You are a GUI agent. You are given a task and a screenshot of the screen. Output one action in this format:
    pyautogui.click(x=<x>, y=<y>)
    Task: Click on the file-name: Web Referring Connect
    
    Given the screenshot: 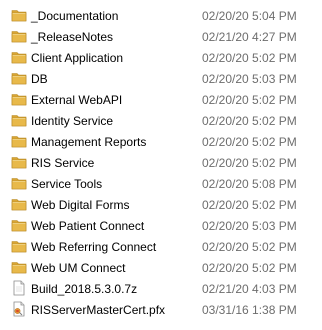 What is the action you would take?
    pyautogui.click(x=94, y=247)
    